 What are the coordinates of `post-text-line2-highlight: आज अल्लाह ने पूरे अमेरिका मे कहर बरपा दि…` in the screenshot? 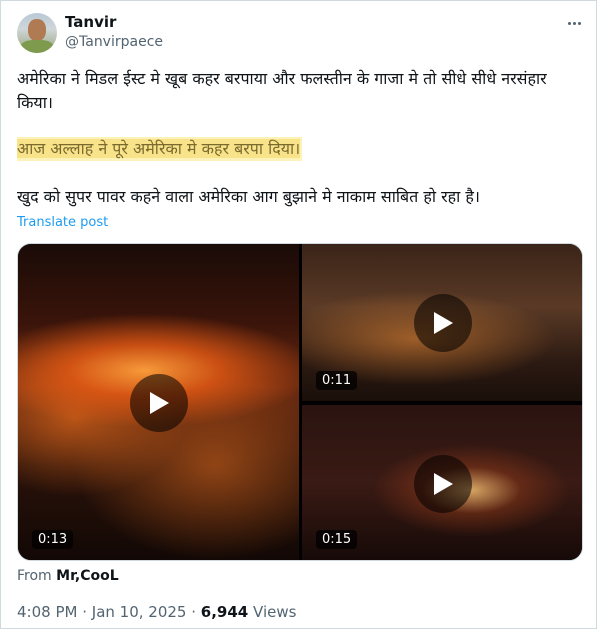 It's located at (160, 149).